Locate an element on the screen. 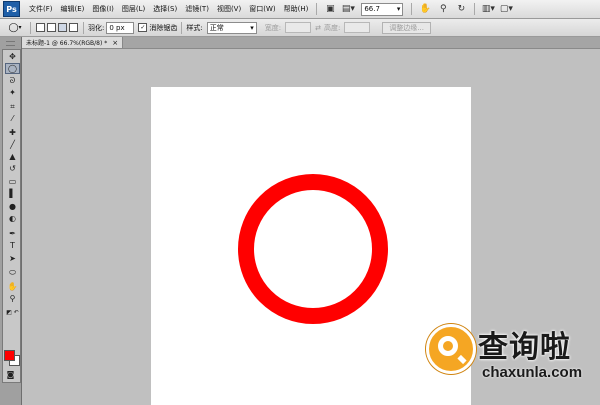 The width and height of the screenshot is (600, 405). zoom-tool-icon: ⚲ is located at coordinates (12, 298).